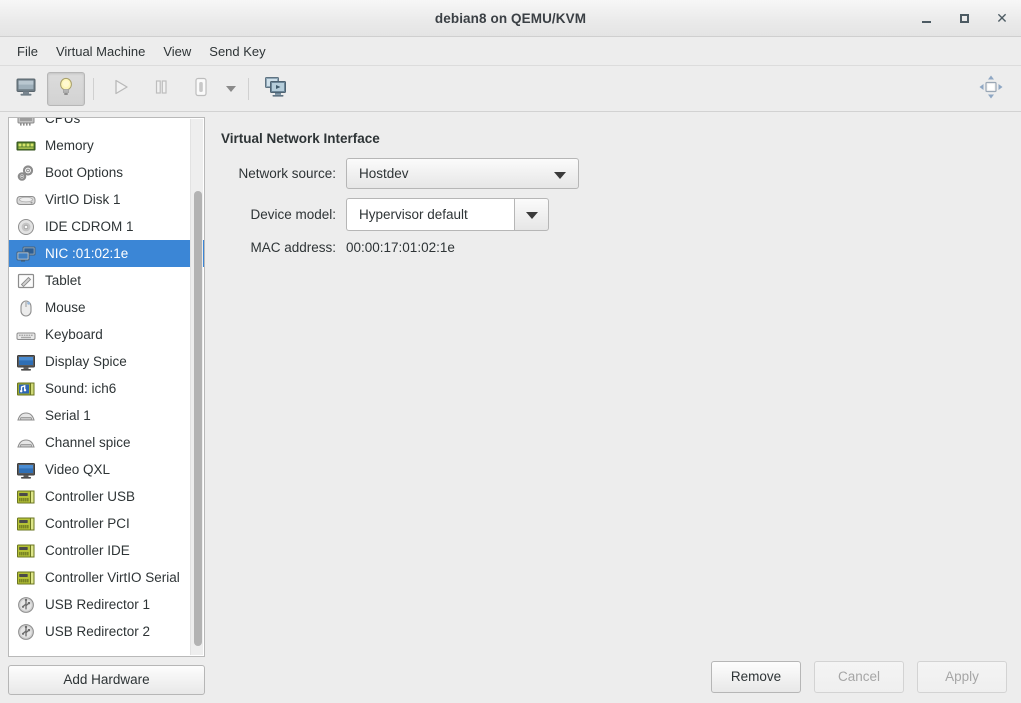 Image resolution: width=1021 pixels, height=703 pixels. What do you see at coordinates (287, 173) in the screenshot?
I see `network-source-label: Network source:` at bounding box center [287, 173].